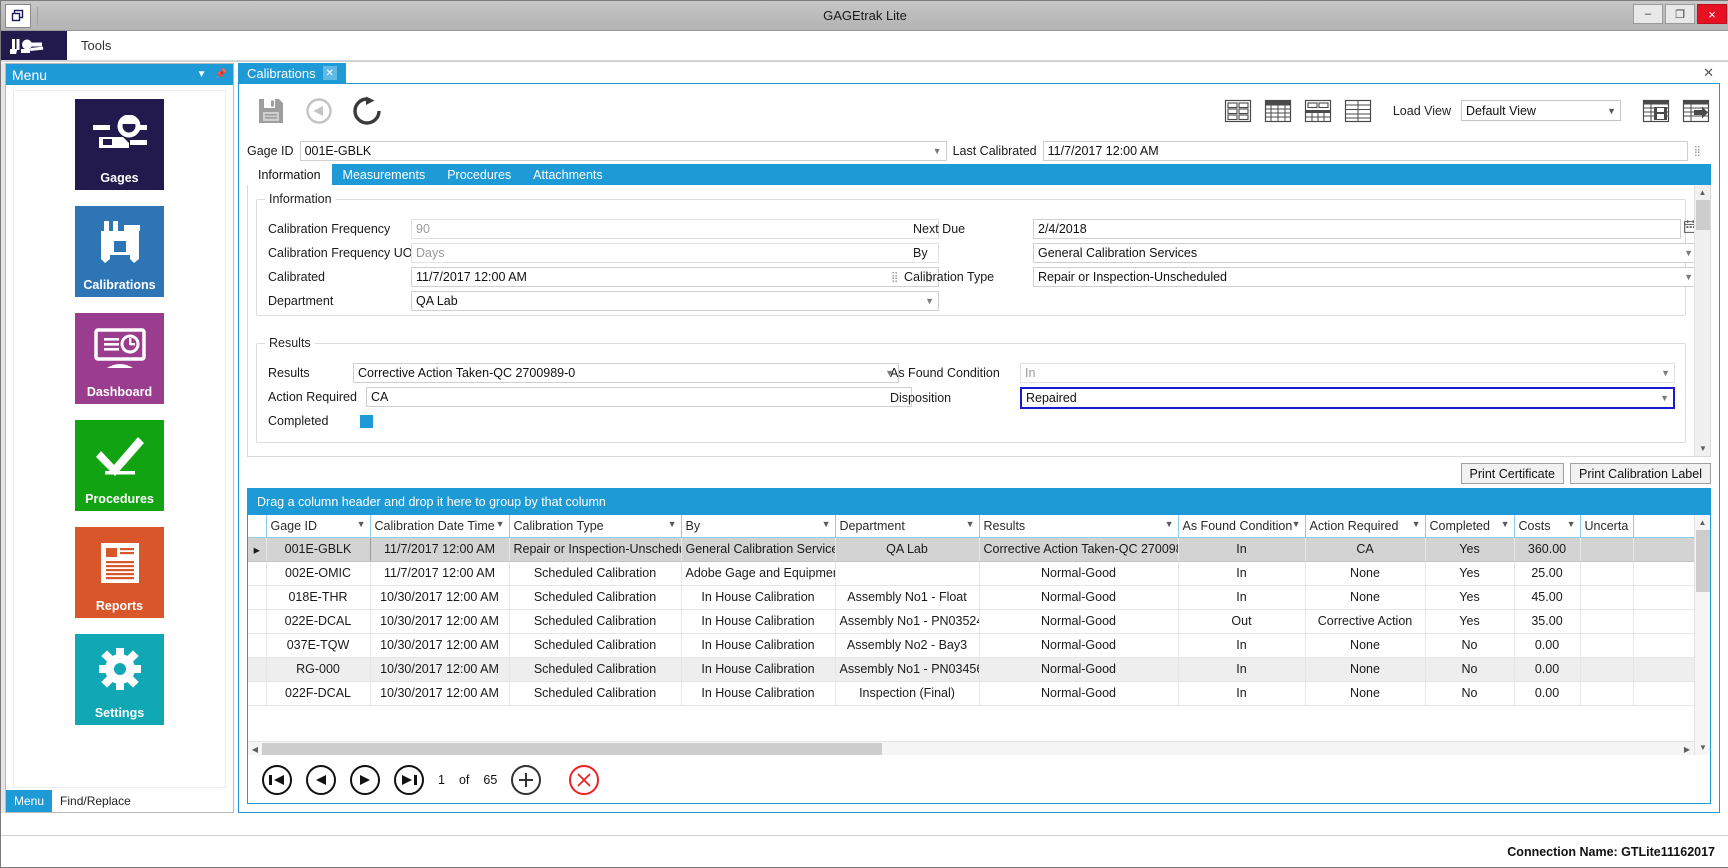 Image resolution: width=1728 pixels, height=868 pixels. What do you see at coordinates (18, 15) in the screenshot?
I see `window-restore-icon` at bounding box center [18, 15].